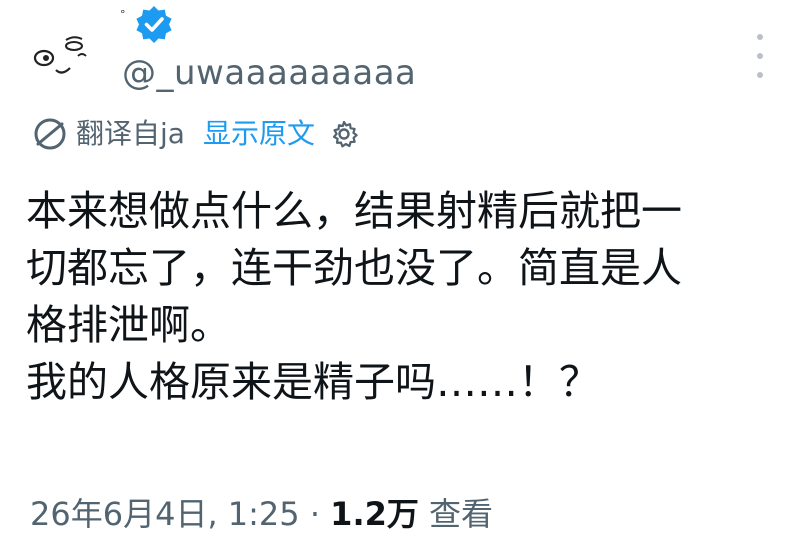 This screenshot has height=559, width=800. I want to click on views-label: 查看, so click(461, 514).